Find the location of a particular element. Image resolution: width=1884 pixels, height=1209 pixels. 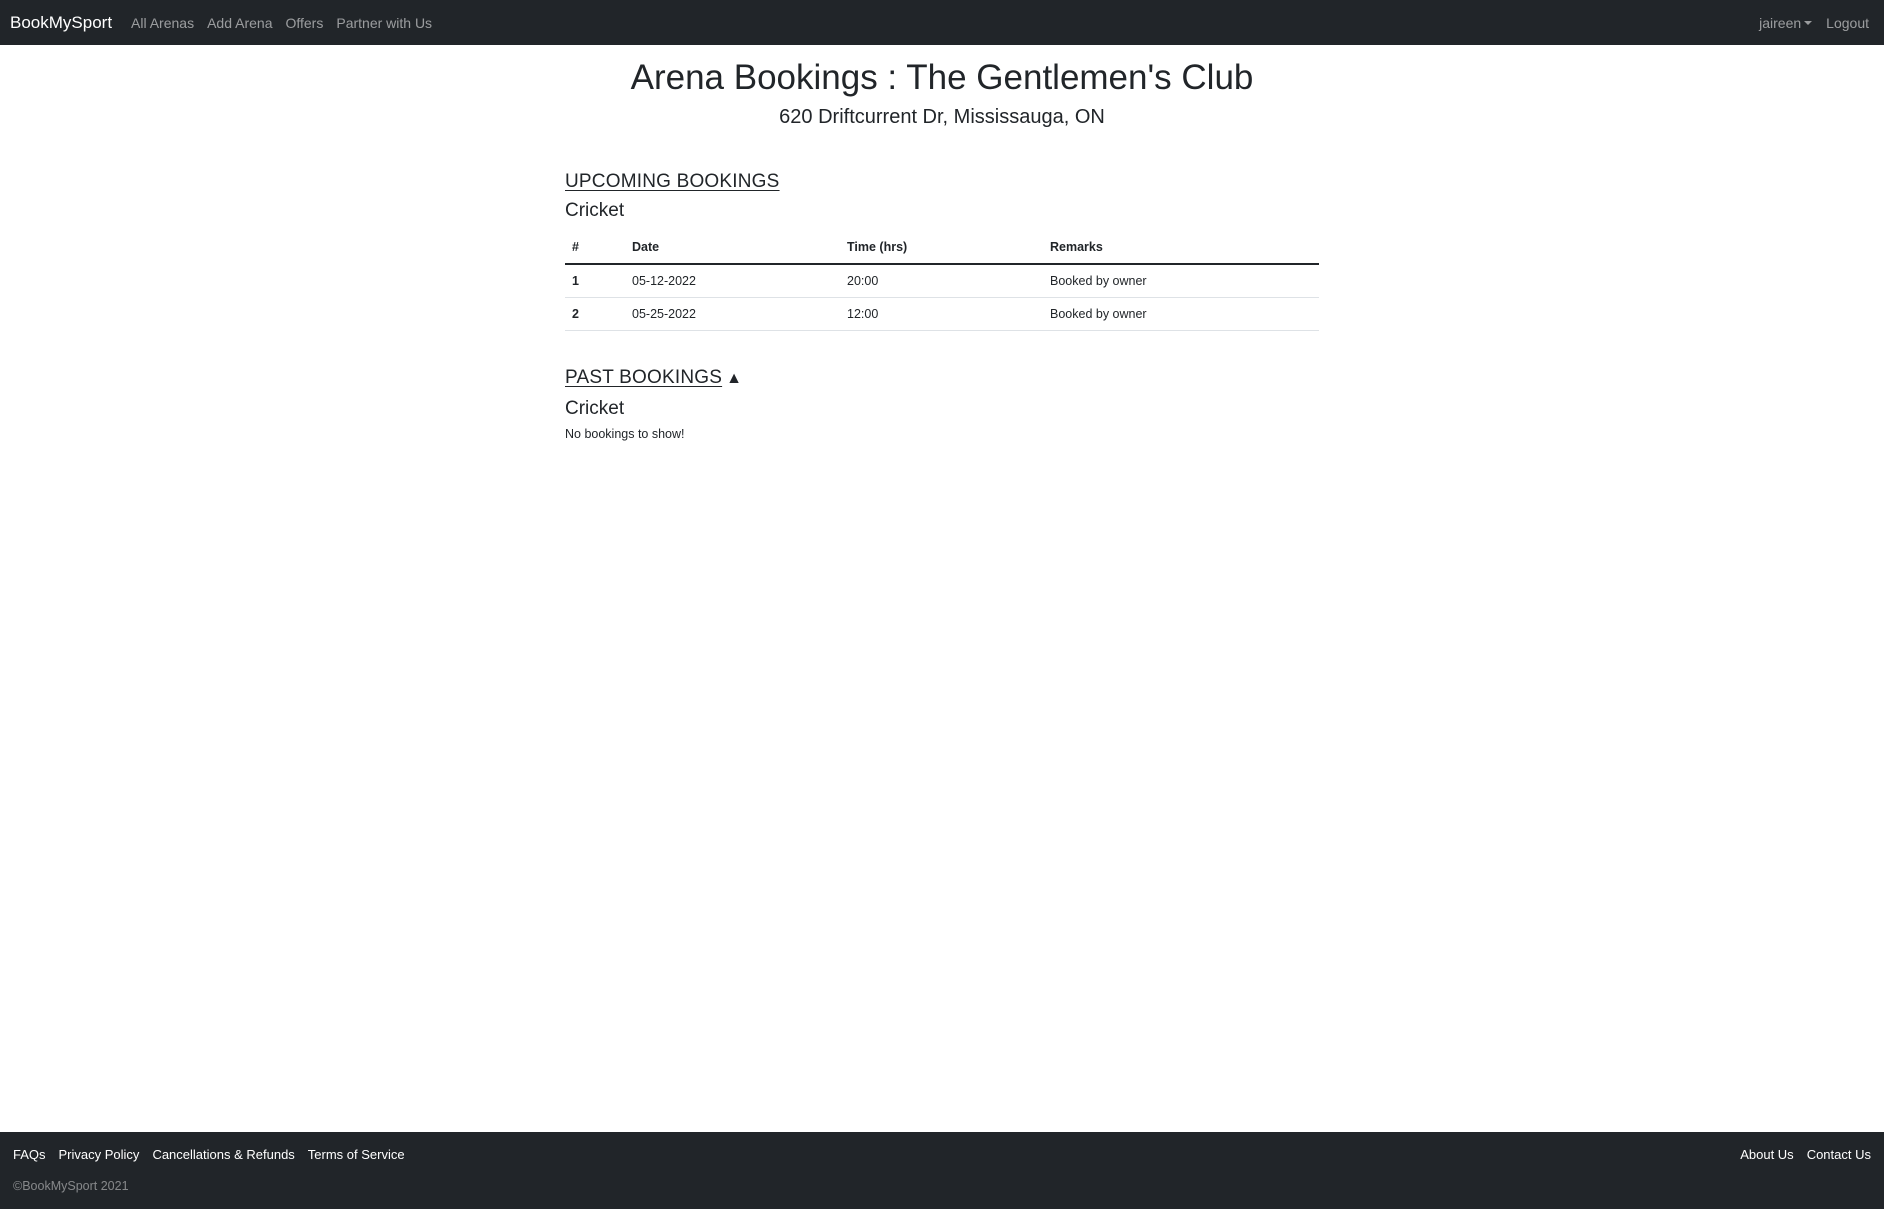

footer-link-privacy-policy: Privacy Policy is located at coordinates (99, 1154).